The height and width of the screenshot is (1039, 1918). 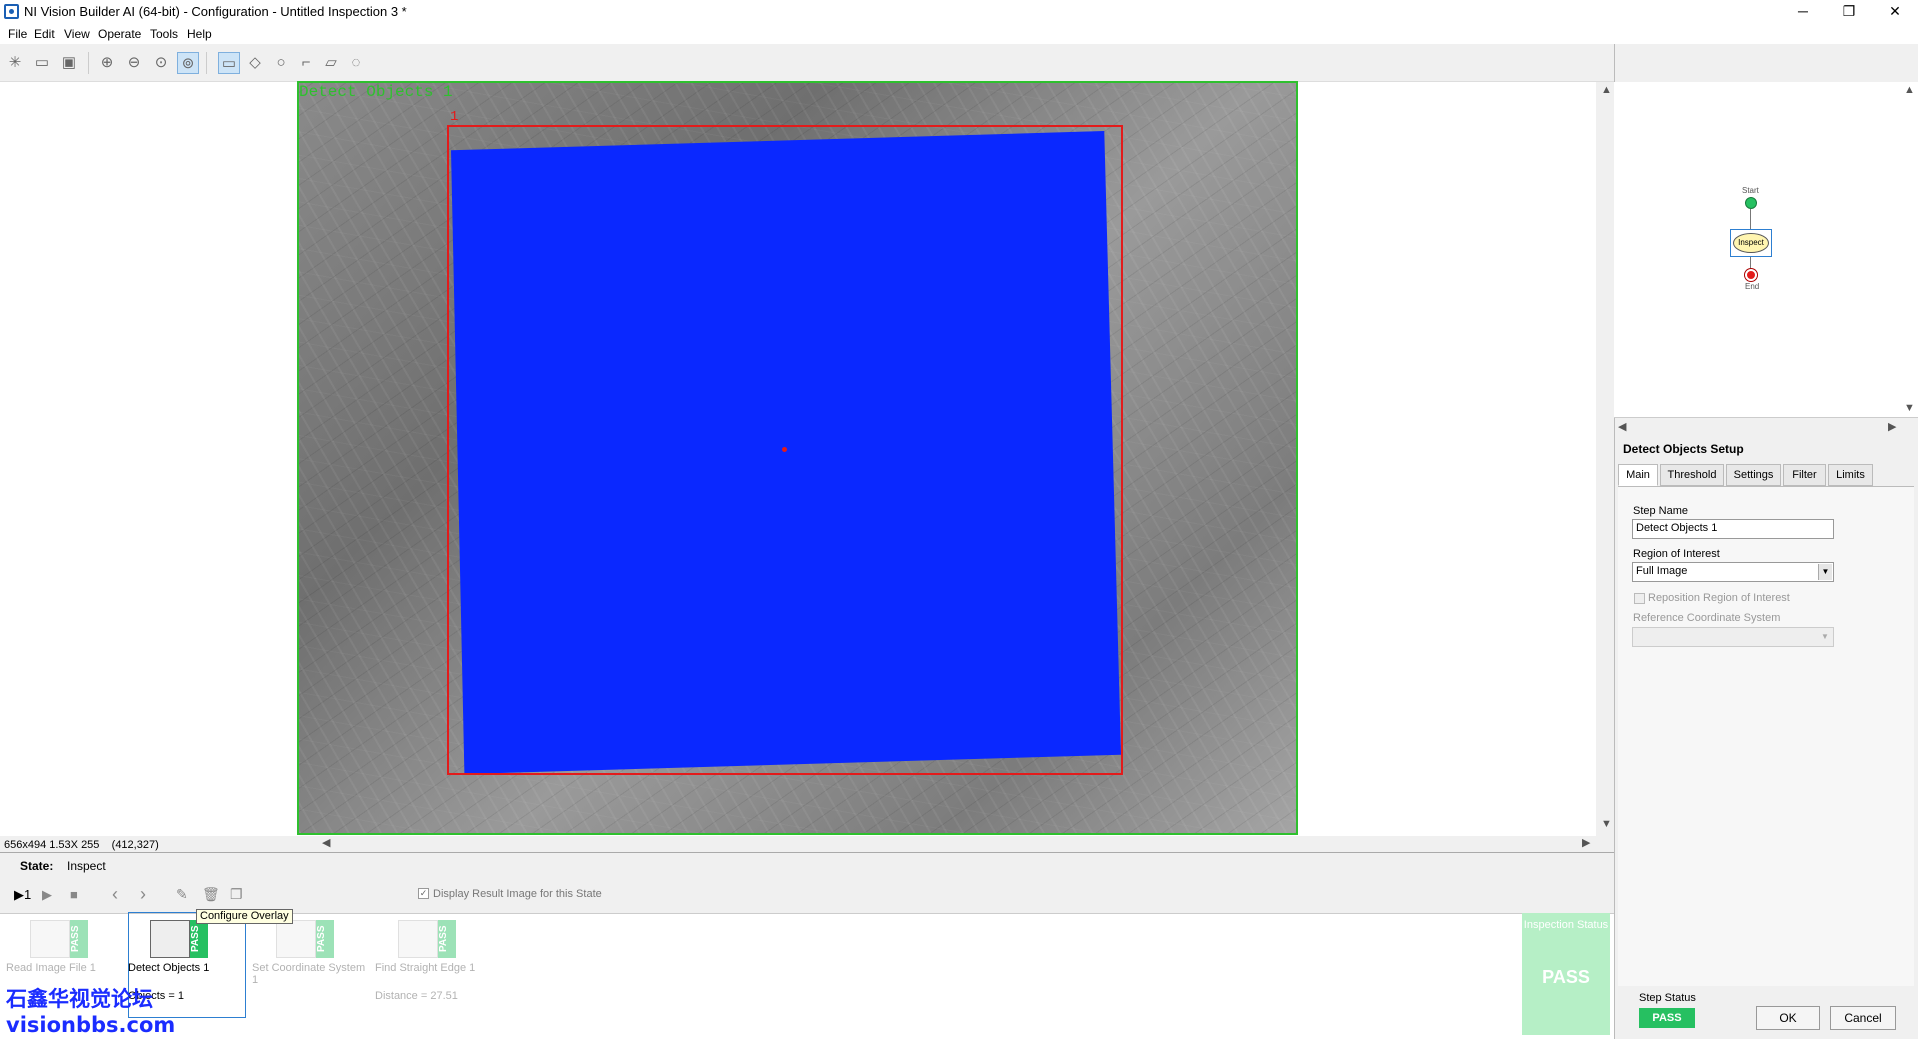 What do you see at coordinates (1707, 618) in the screenshot?
I see `ref-coord-label: Reference Coordinate System` at bounding box center [1707, 618].